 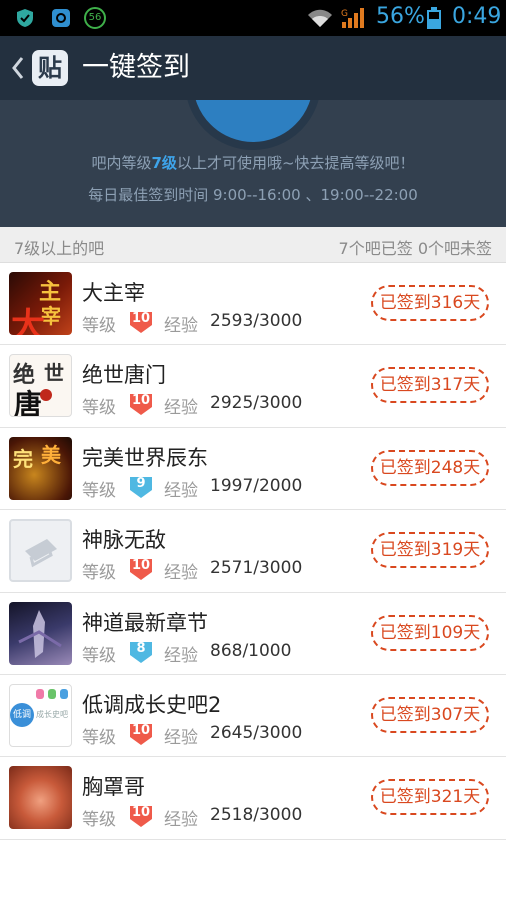 I want to click on tieba-logo-icon: 贴, so click(x=50, y=68).